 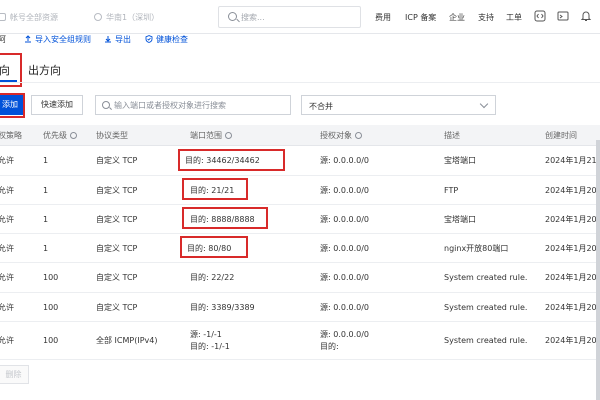 I want to click on export-button: 导出, so click(x=117, y=39).